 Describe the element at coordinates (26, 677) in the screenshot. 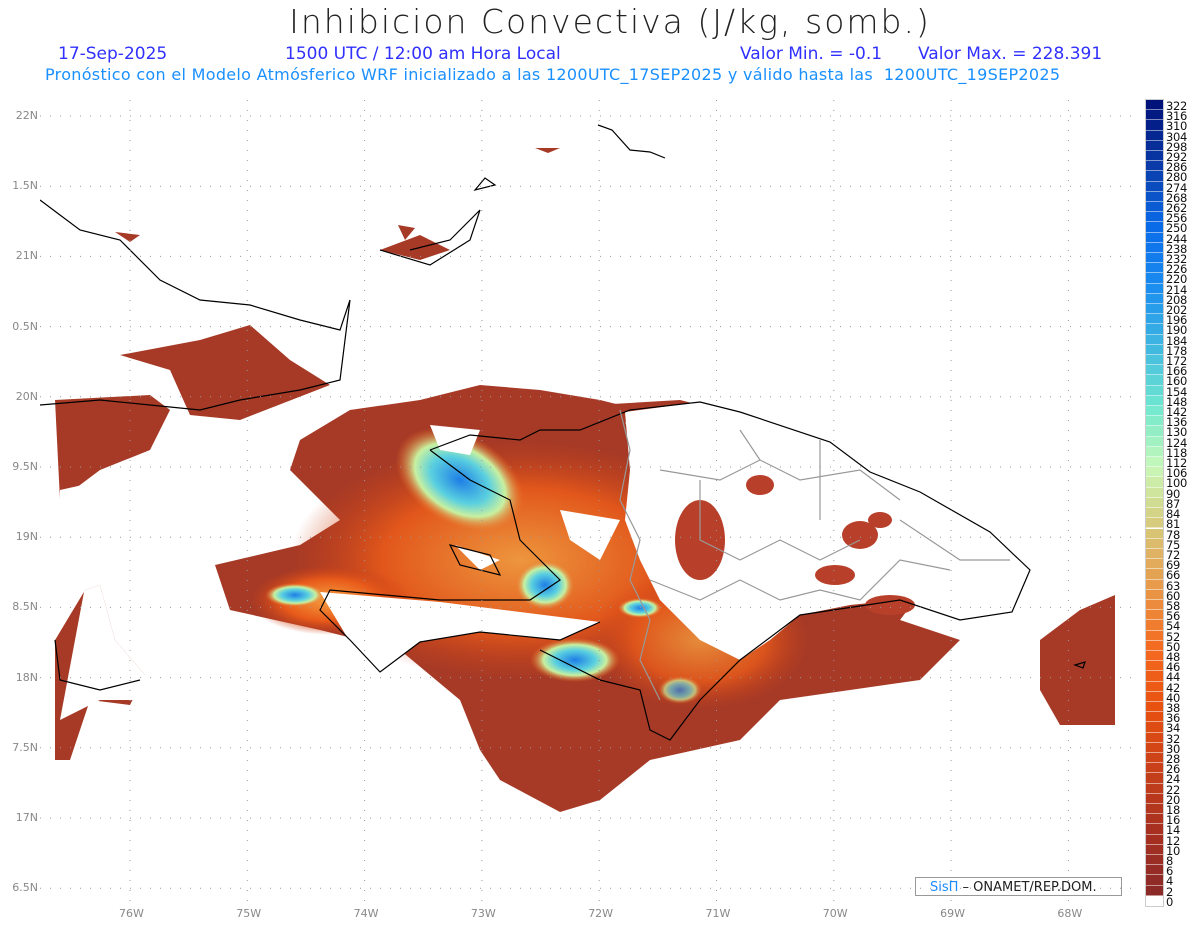

I see `lat-label: 18N` at that location.